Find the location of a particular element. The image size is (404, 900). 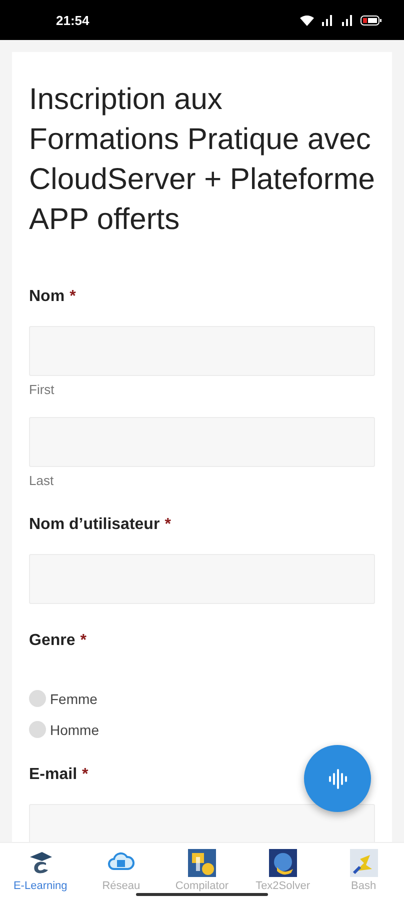

field-label: Nom is located at coordinates (47, 297).